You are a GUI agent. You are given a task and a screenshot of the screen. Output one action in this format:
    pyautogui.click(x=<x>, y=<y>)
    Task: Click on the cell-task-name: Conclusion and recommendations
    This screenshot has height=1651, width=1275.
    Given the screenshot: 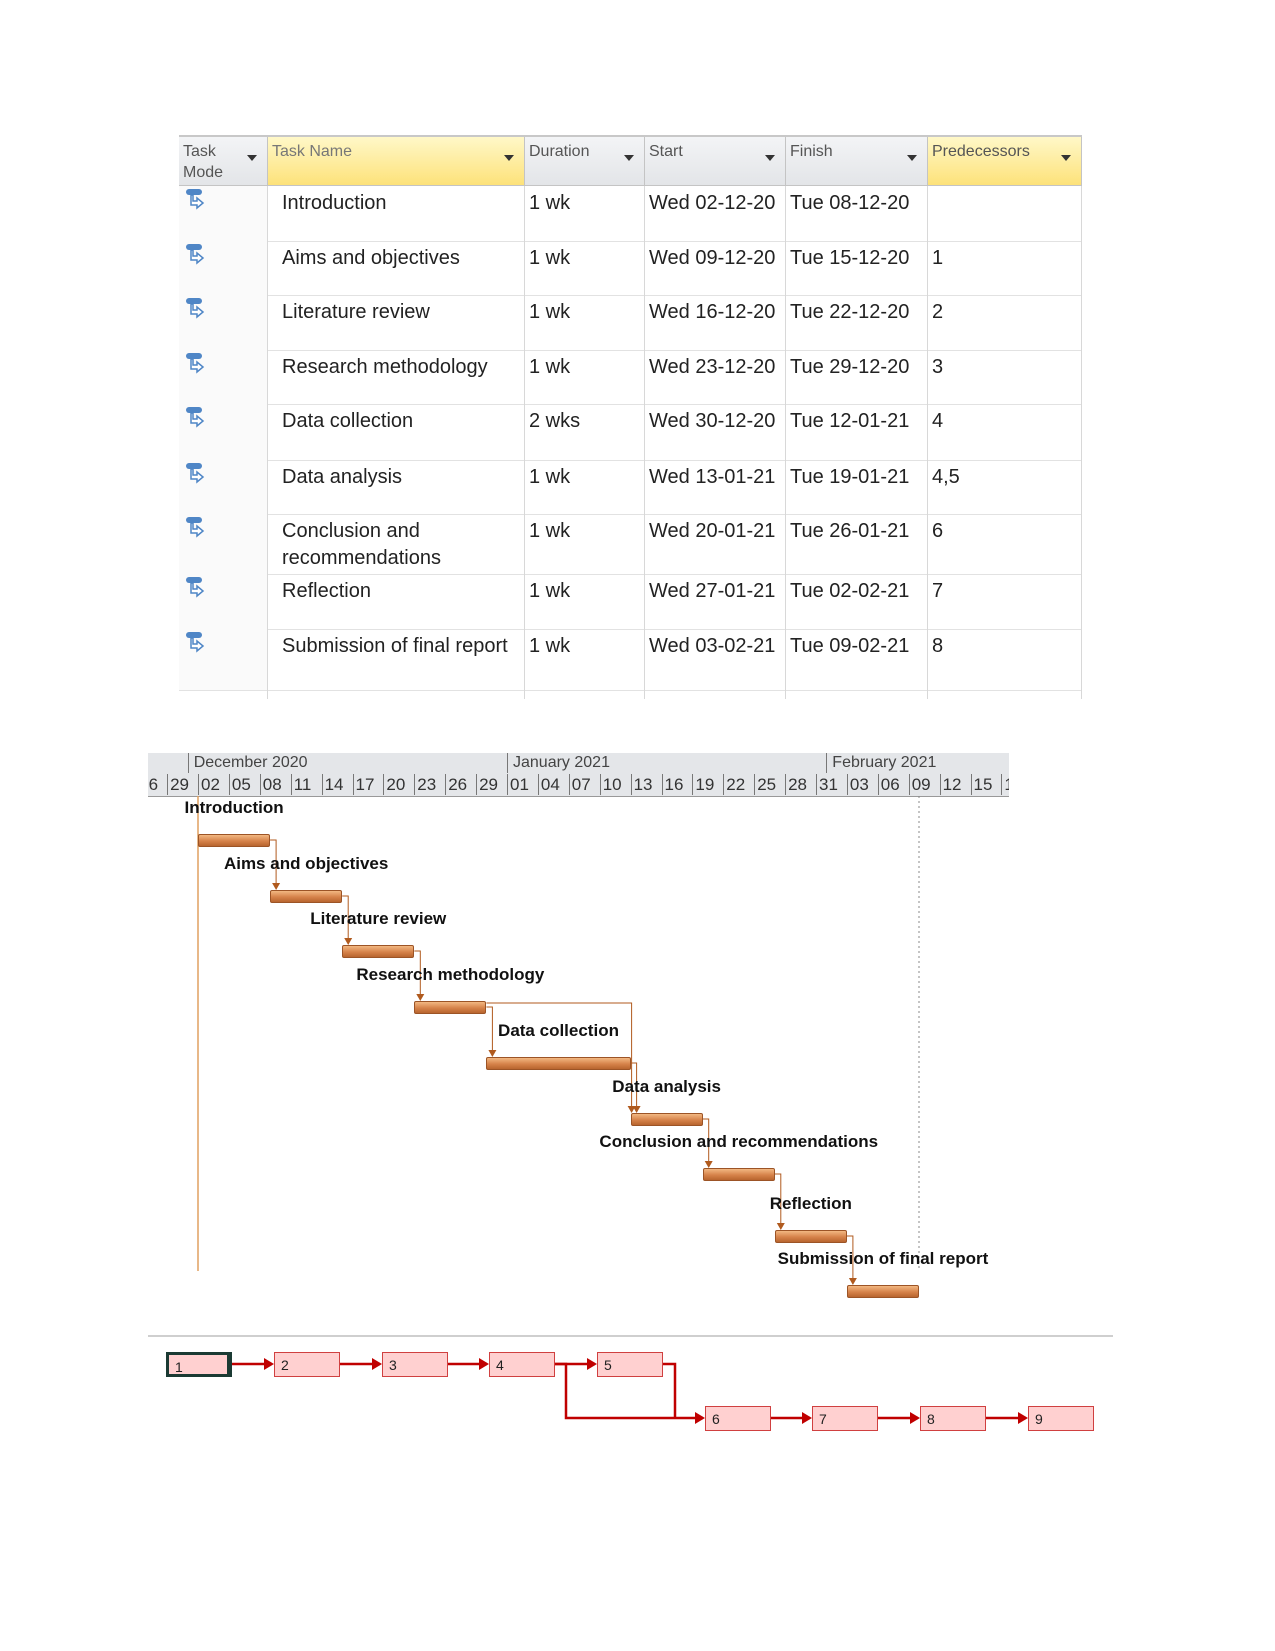 What is the action you would take?
    pyautogui.click(x=396, y=544)
    